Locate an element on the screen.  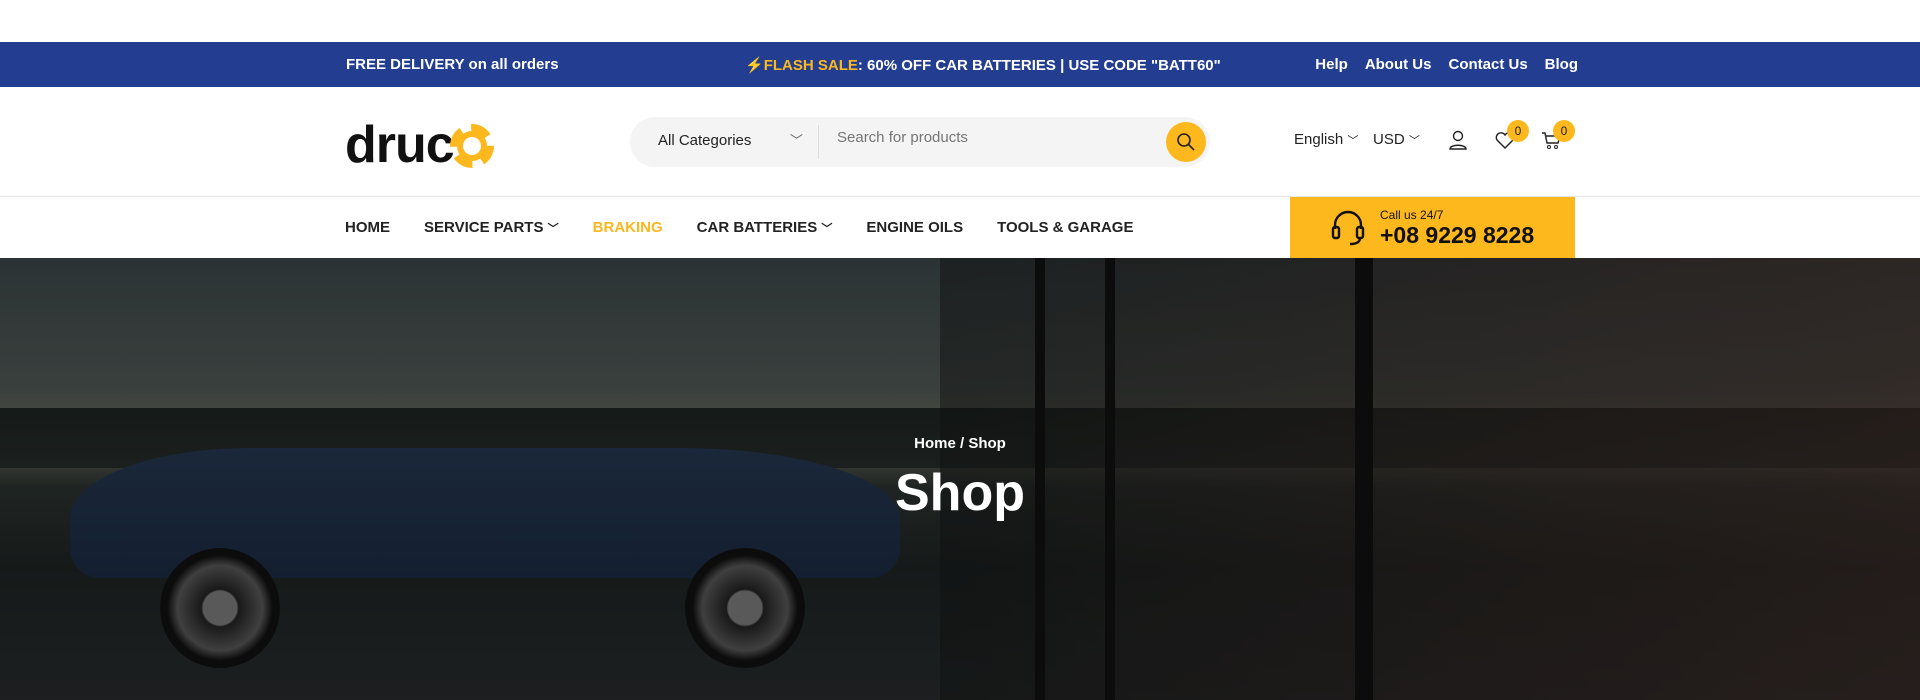
nav-home: HOME is located at coordinates (367, 227).